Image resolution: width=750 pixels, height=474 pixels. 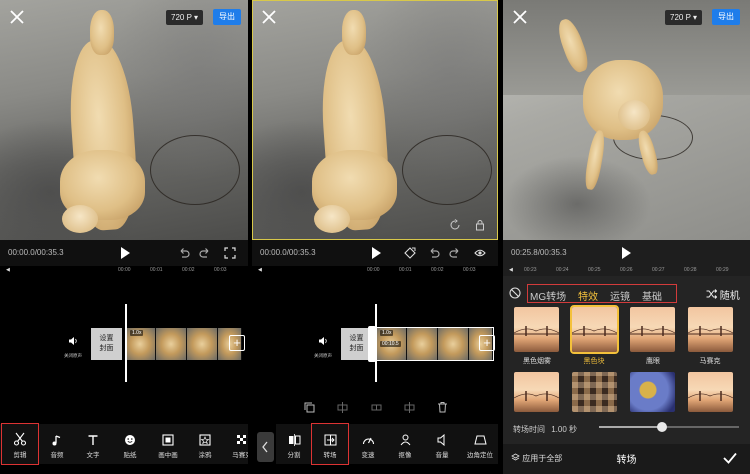 What do you see at coordinates (368, 444) in the screenshot?
I see `tool-speed: 变速` at bounding box center [368, 444].